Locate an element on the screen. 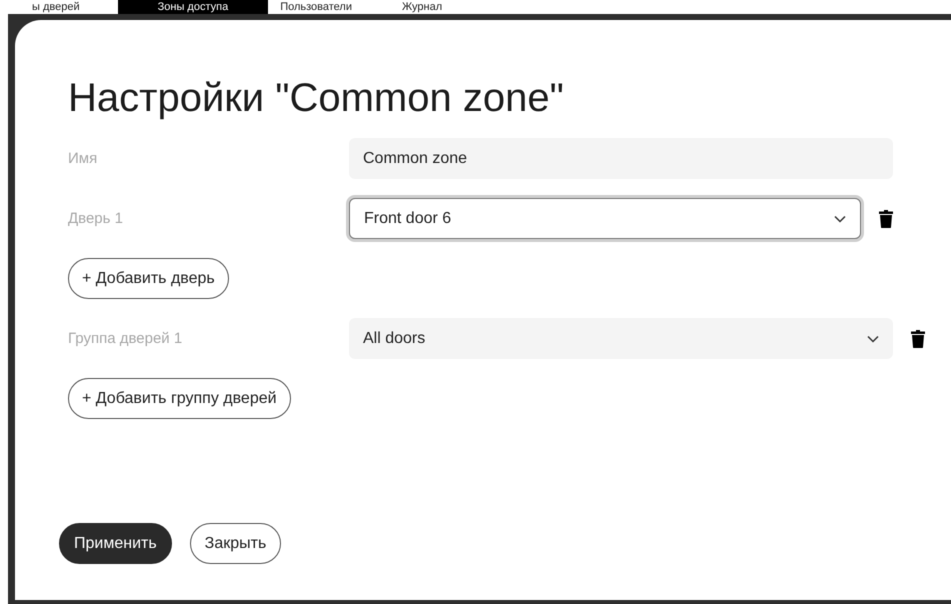 This screenshot has width=951, height=604. tab: Зоны доступа is located at coordinates (193, 7).